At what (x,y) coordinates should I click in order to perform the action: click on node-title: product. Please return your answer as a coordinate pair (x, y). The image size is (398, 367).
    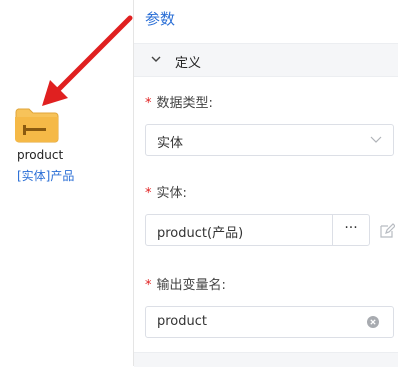
    Looking at the image, I should click on (40, 155).